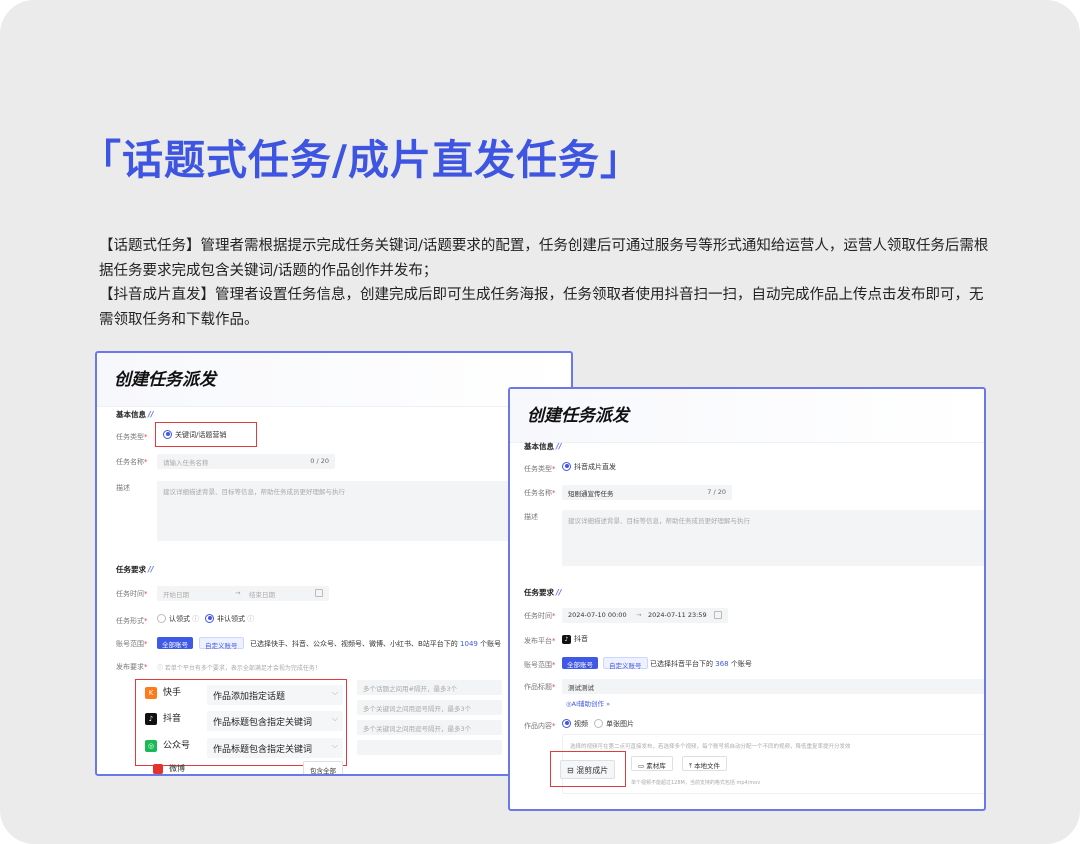 This screenshot has height=844, width=1080. What do you see at coordinates (696, 783) in the screenshot?
I see `file-size-hint: 单个视频不能超过128M，当前支持的格式包括 mp4/mov` at bounding box center [696, 783].